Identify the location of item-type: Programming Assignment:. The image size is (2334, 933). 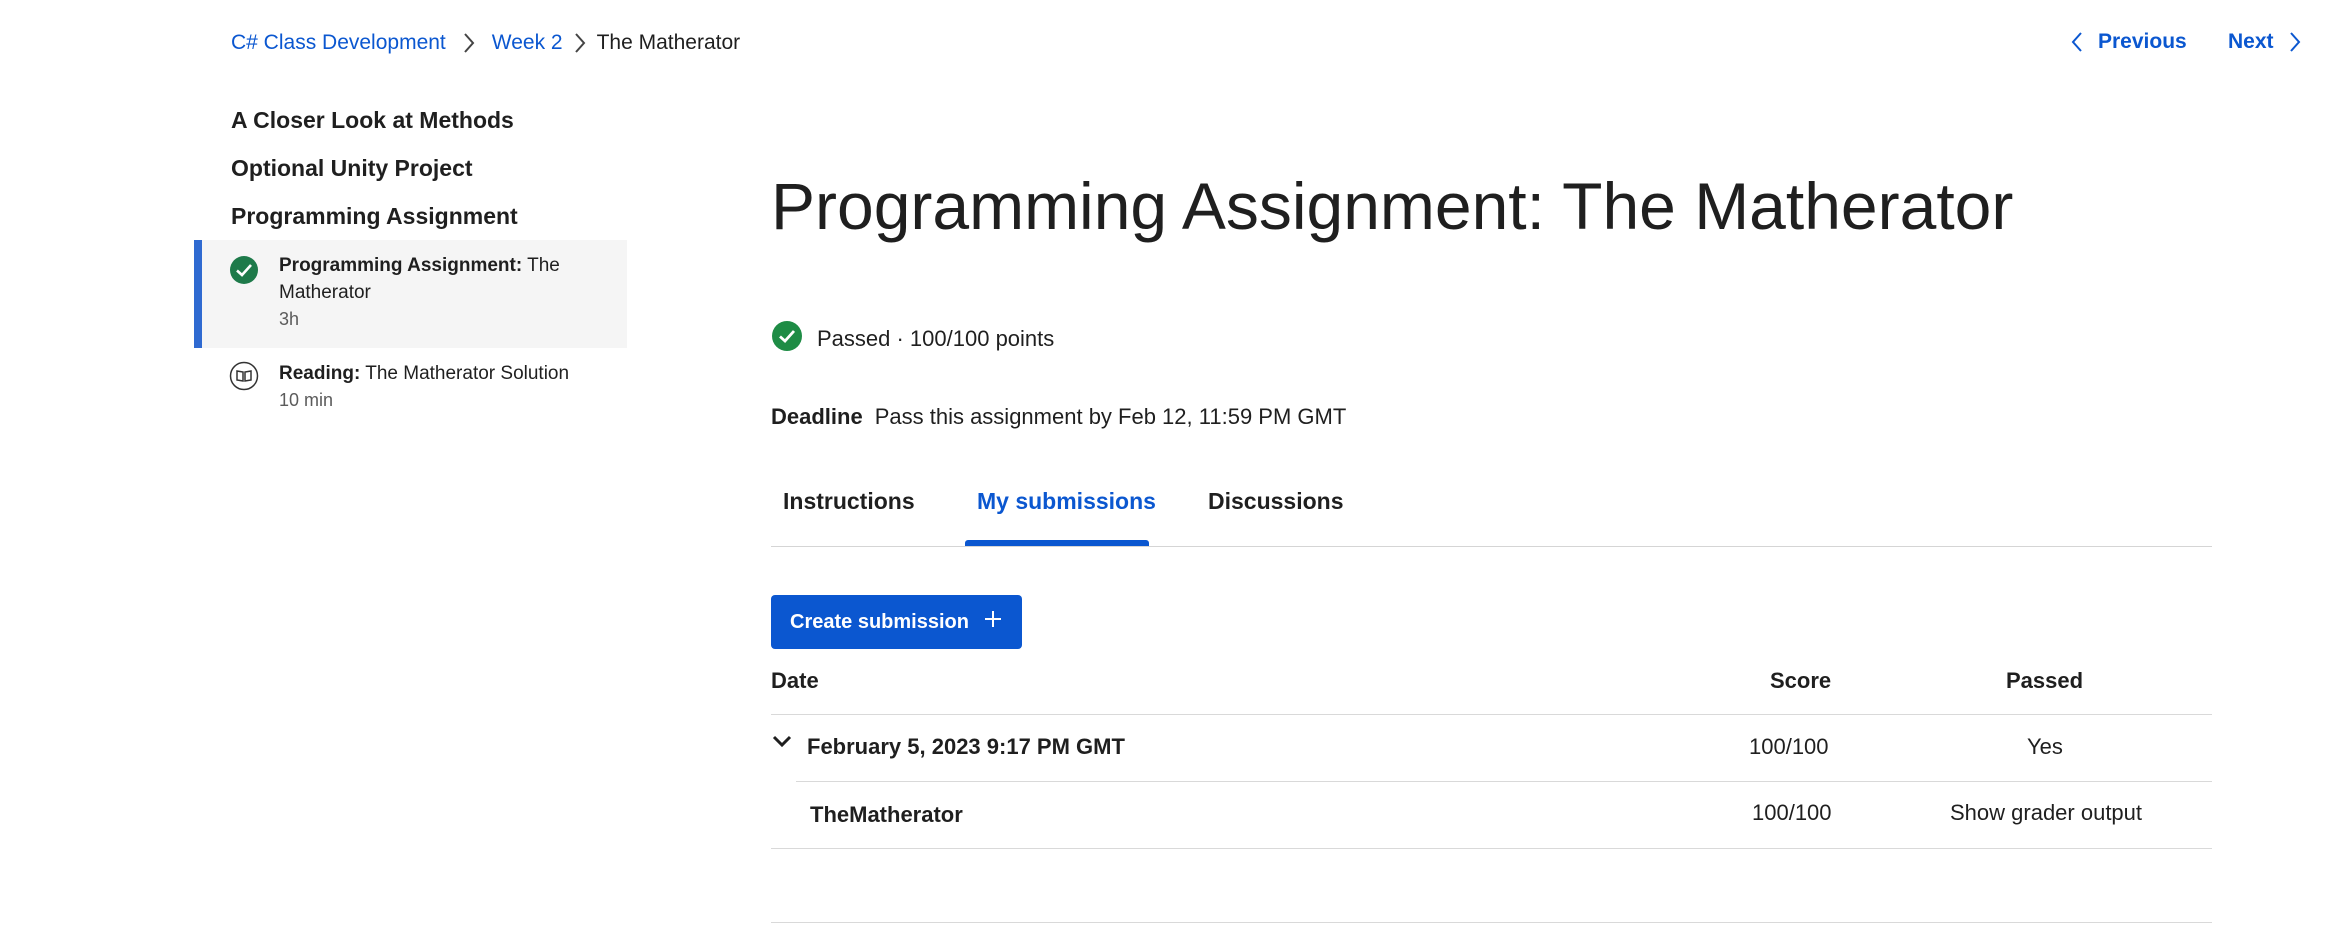
(401, 265).